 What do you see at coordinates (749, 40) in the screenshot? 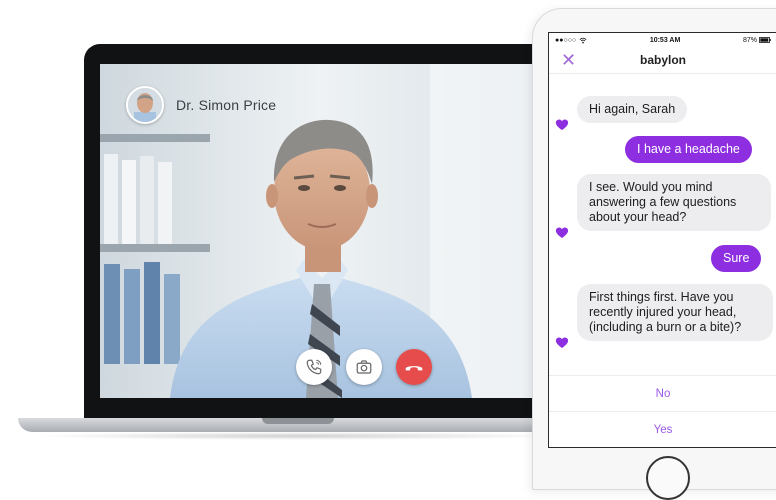
I see `battery-percent: 87%` at bounding box center [749, 40].